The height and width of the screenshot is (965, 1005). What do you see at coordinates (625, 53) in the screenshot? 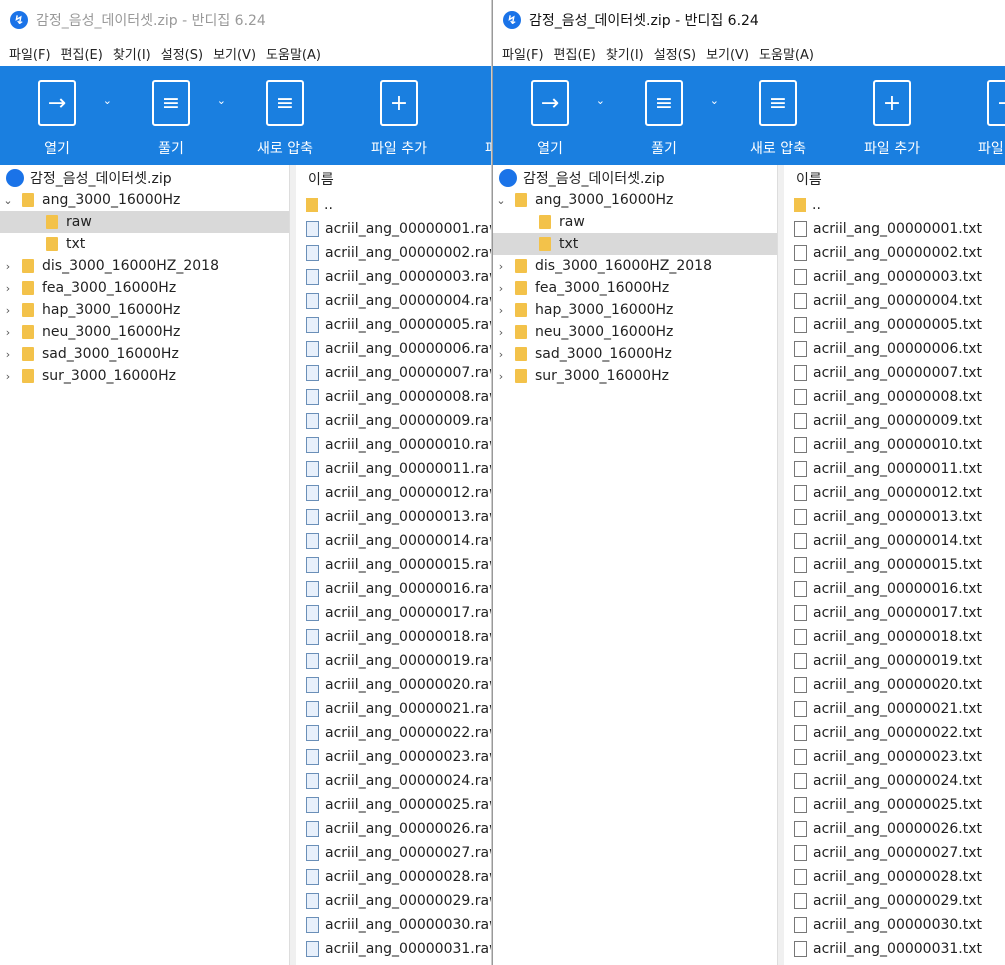
I see `menu-item-2: 찾기(I)` at bounding box center [625, 53].